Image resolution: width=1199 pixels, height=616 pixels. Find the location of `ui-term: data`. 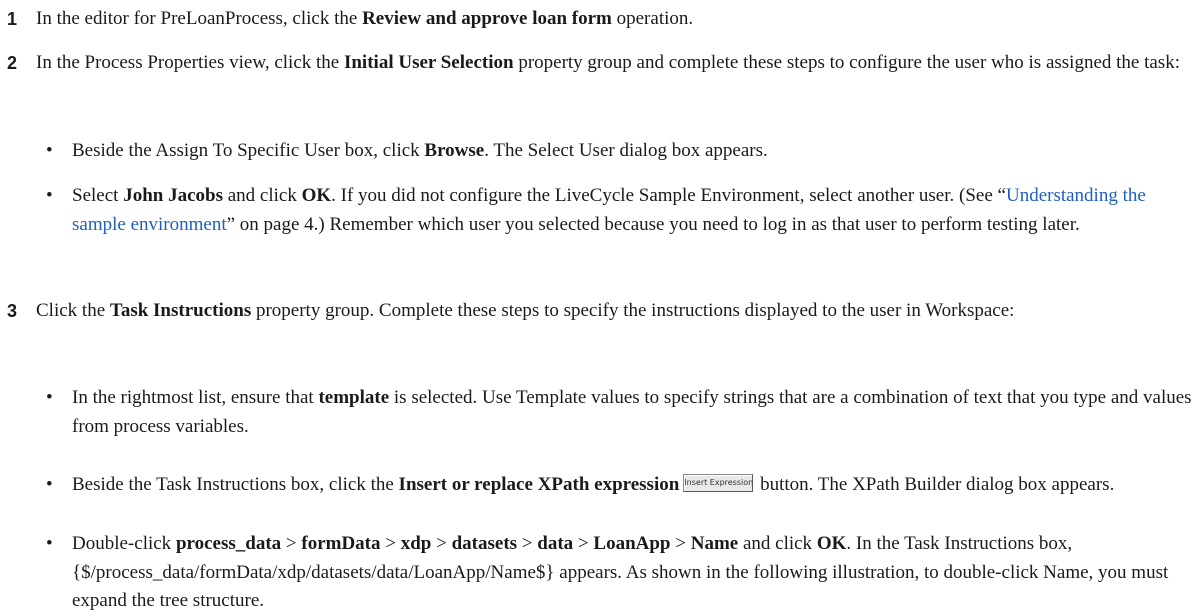

ui-term: data is located at coordinates (555, 543).